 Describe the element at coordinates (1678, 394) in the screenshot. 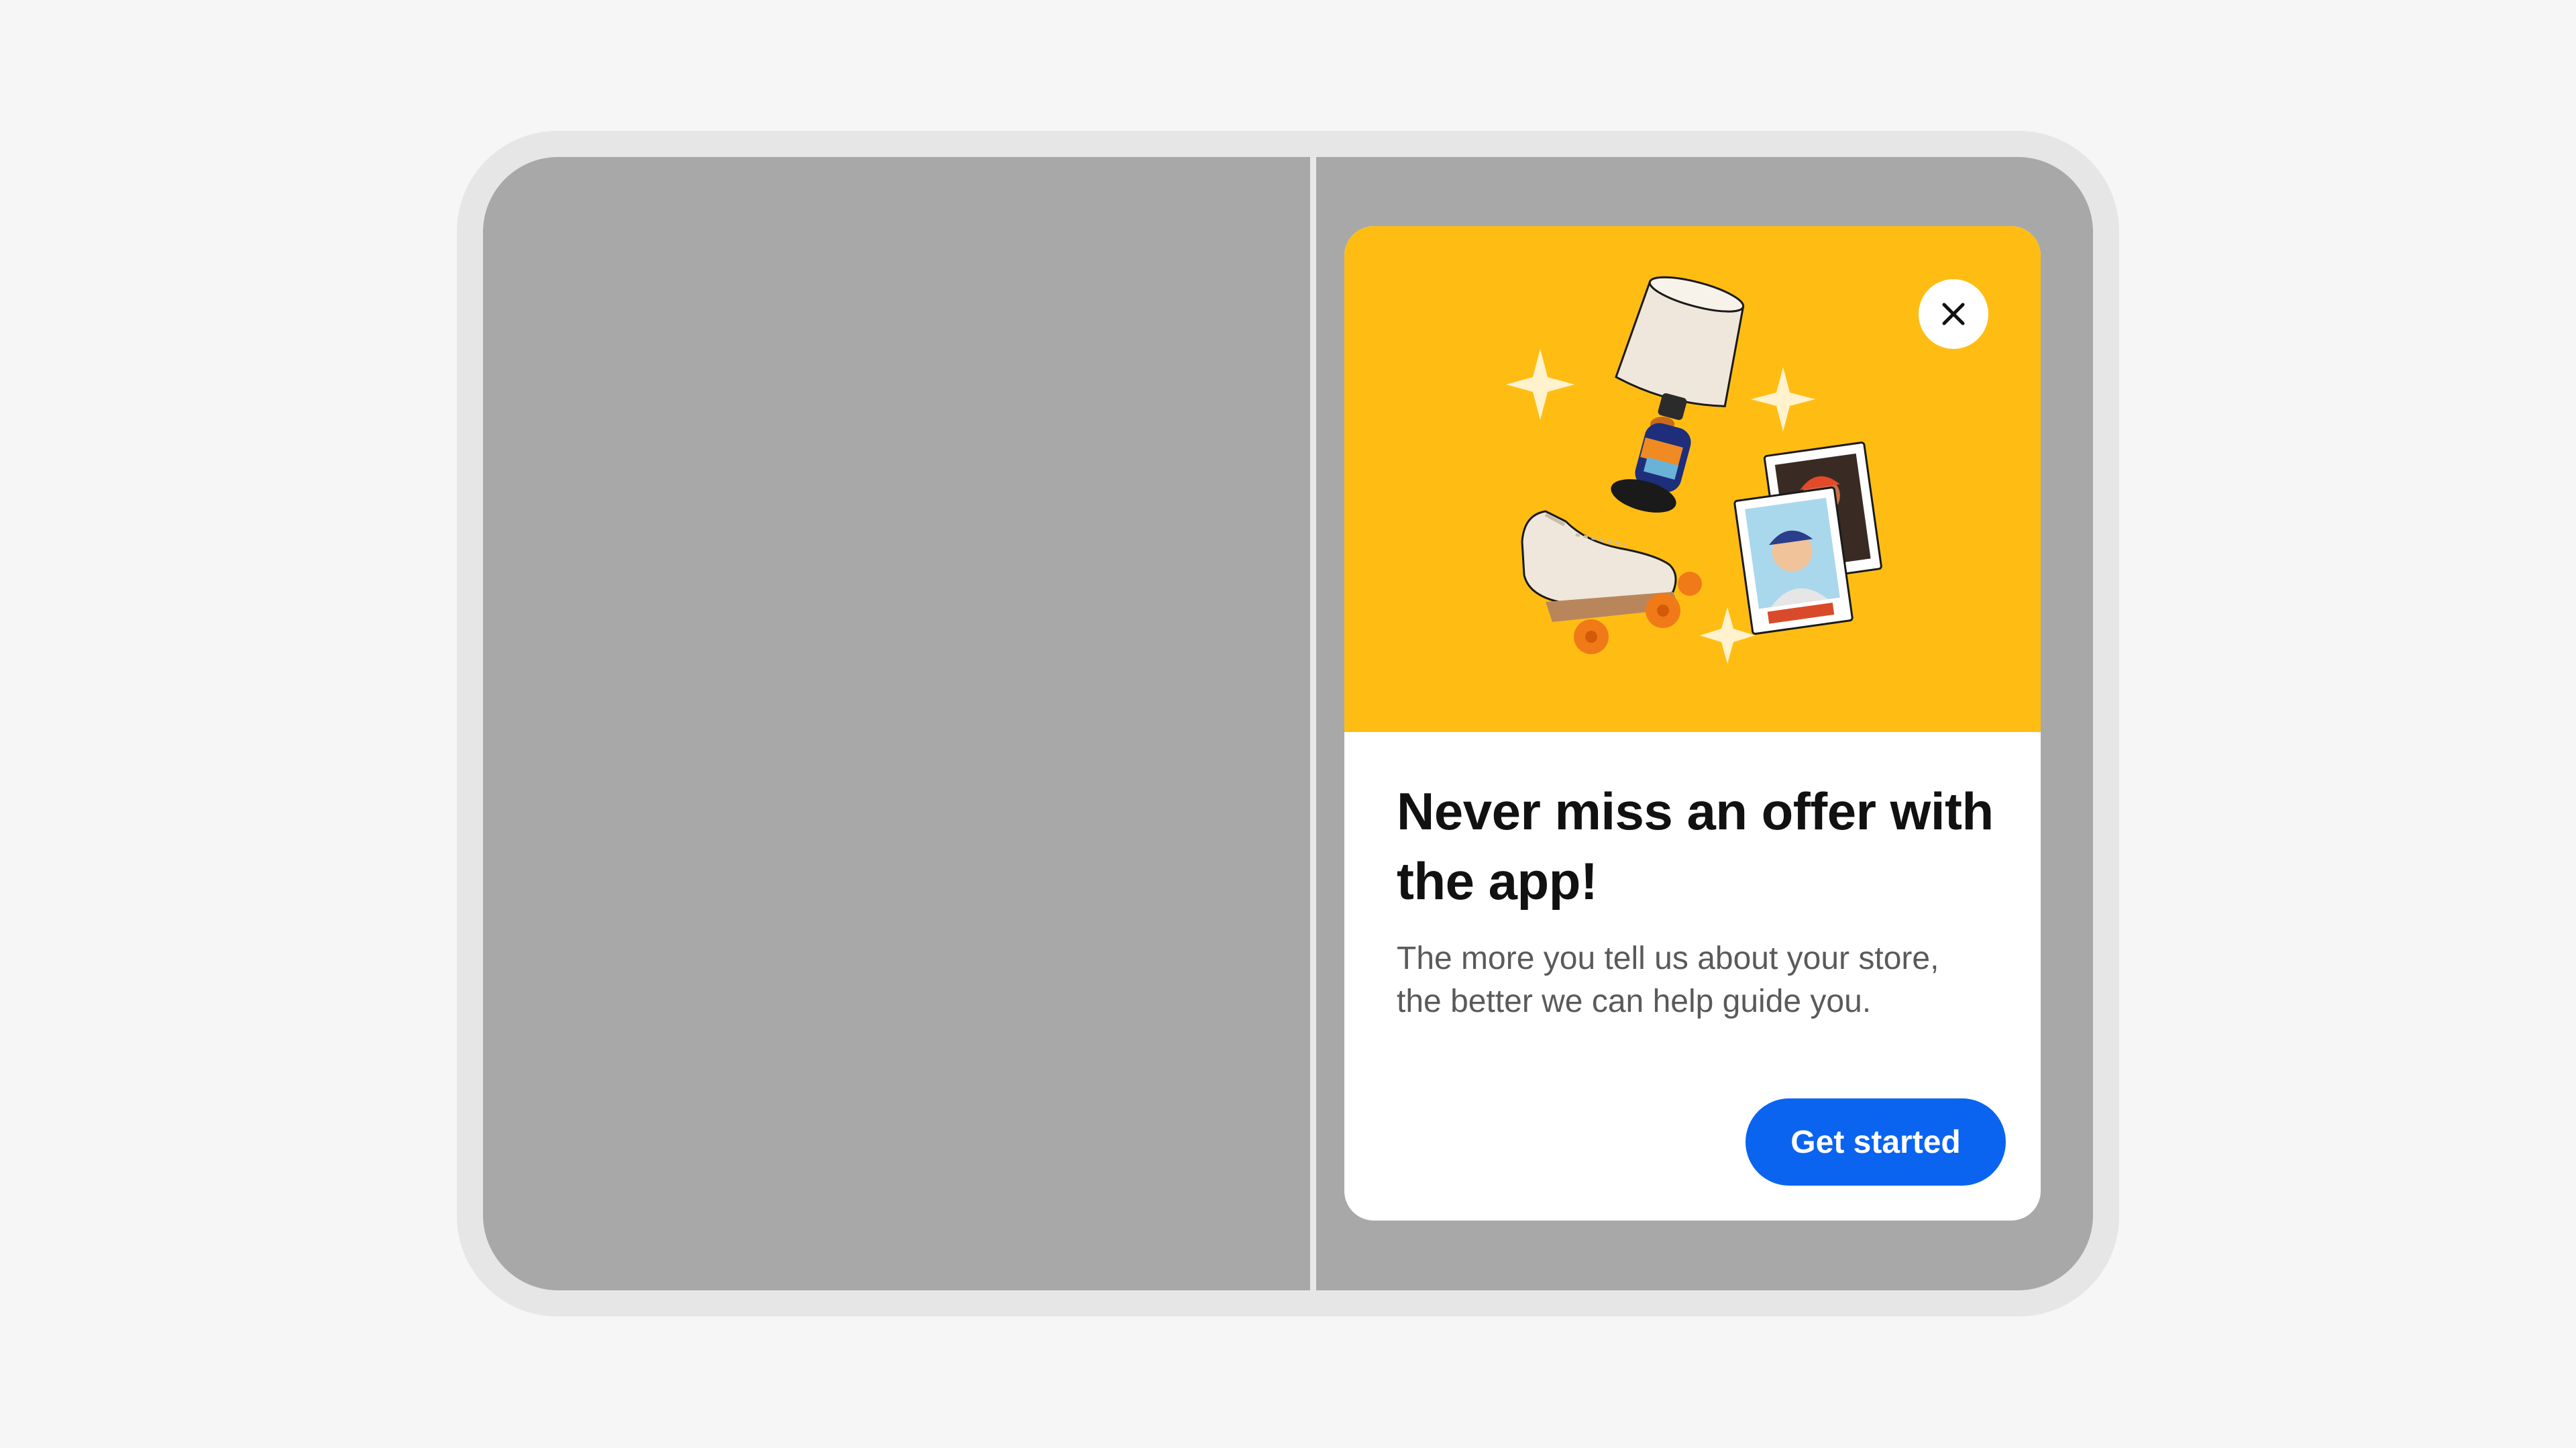

I see `lamp-illustration` at that location.